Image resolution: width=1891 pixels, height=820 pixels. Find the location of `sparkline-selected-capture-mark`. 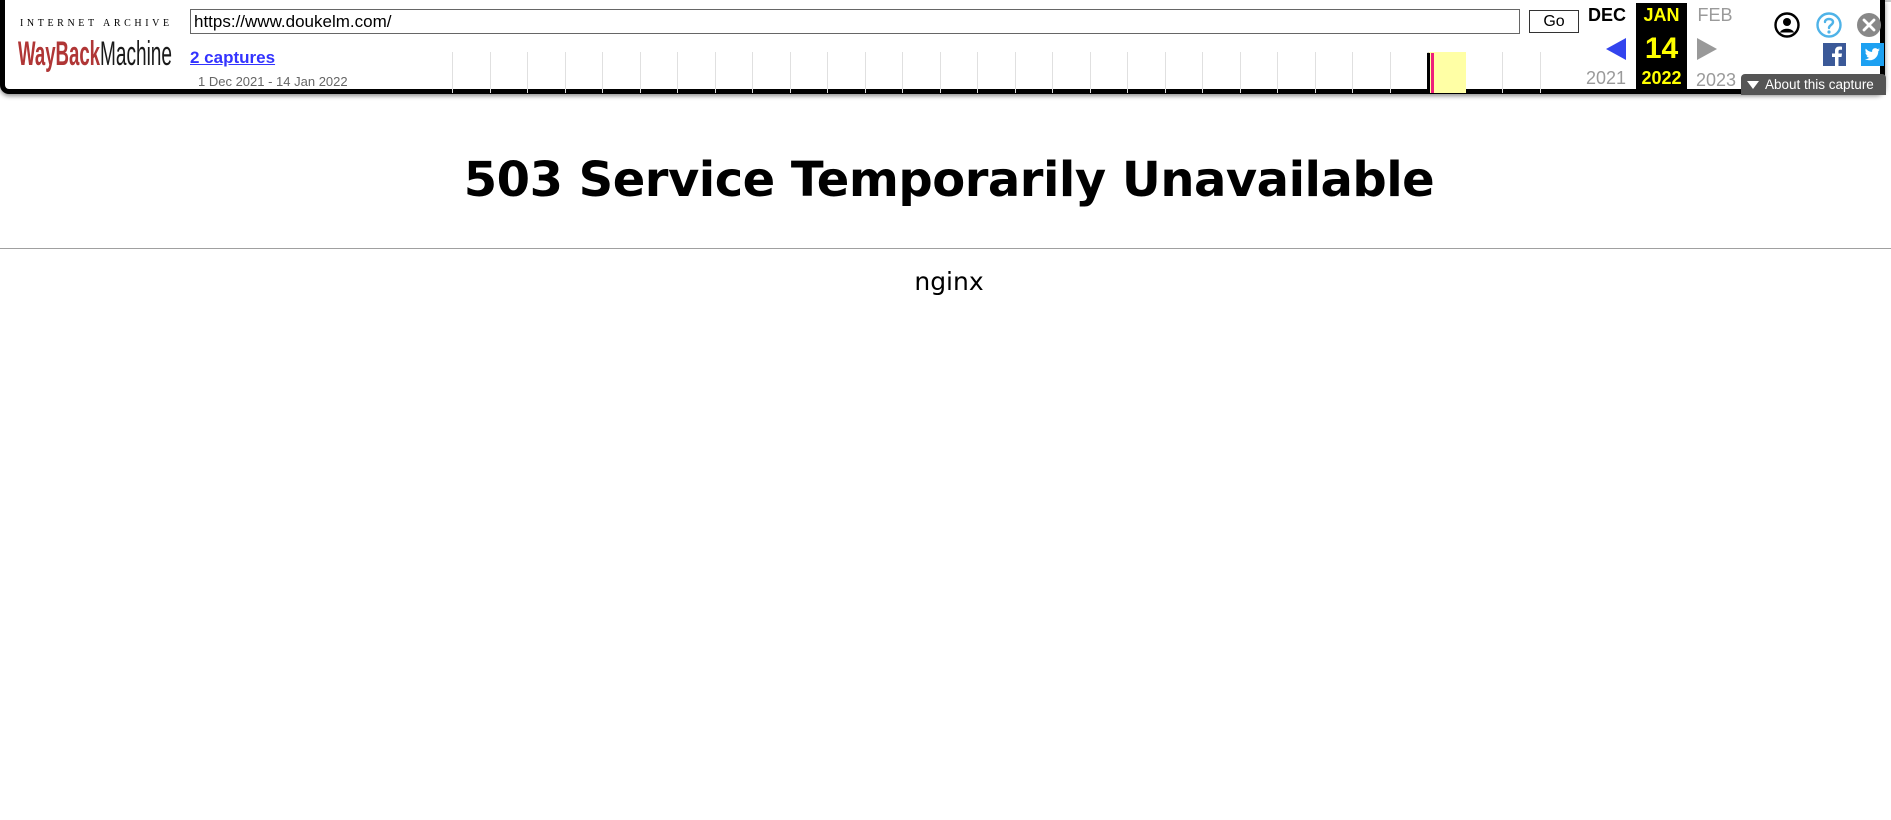

sparkline-selected-capture-mark is located at coordinates (1432, 73).